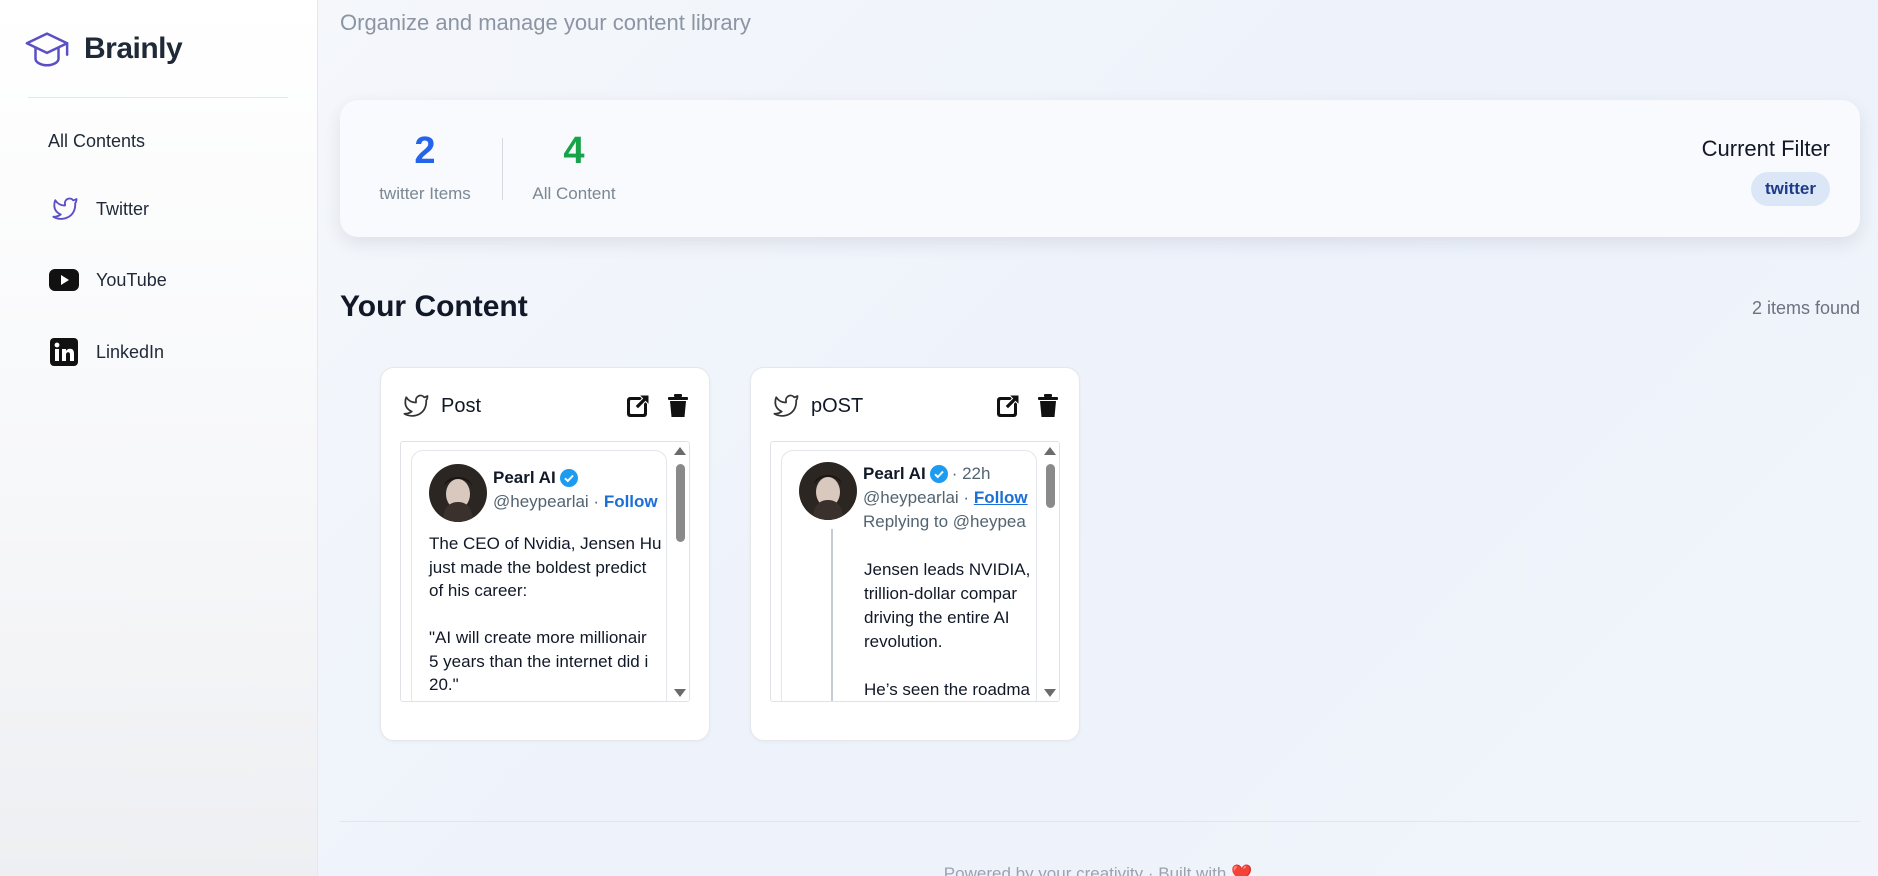 The image size is (1878, 876). I want to click on card-header: pOST, so click(915, 406).